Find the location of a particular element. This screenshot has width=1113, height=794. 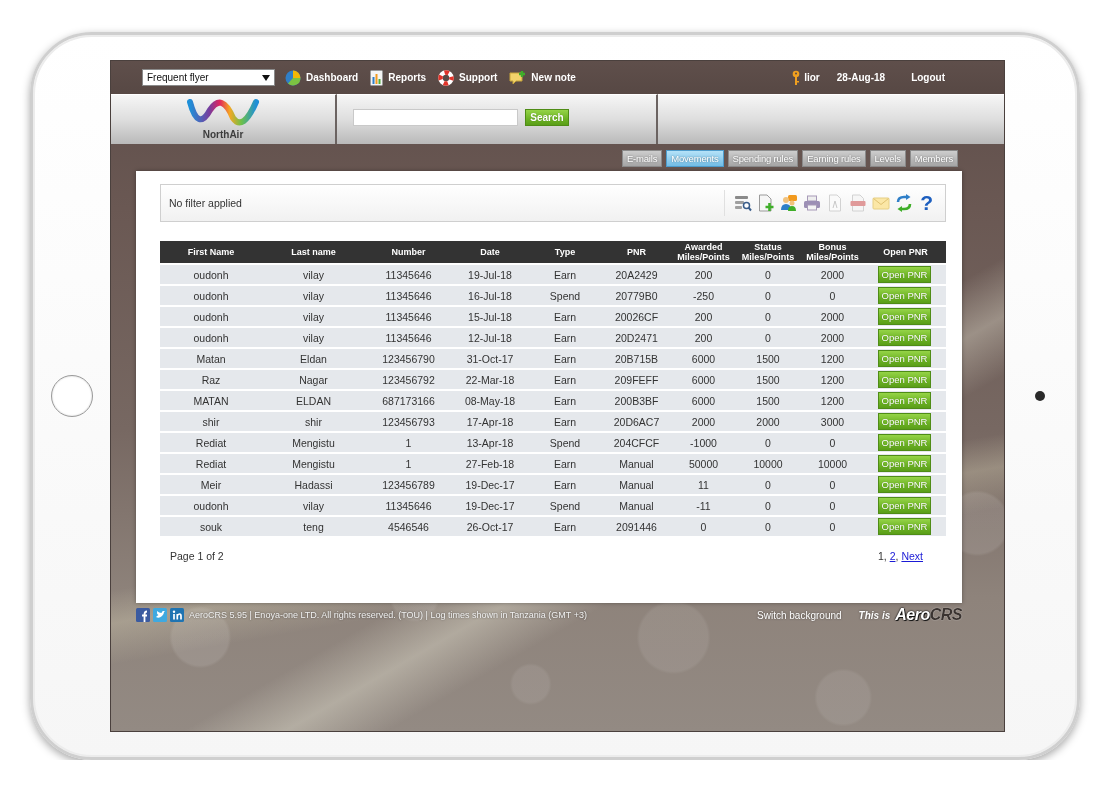

table-cell: 123456793 is located at coordinates (408, 421).